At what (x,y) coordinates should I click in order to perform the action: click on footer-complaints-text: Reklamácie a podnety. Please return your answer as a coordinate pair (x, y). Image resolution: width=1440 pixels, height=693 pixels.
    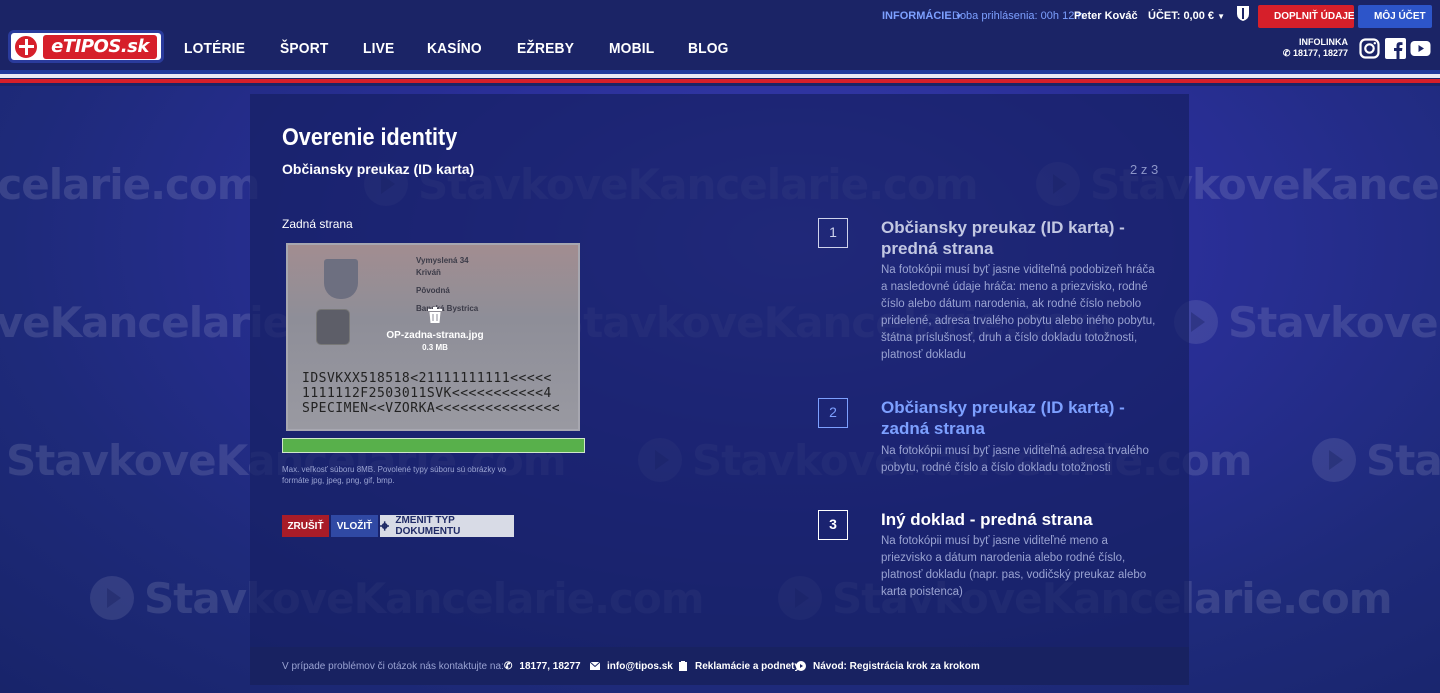
    Looking at the image, I should click on (748, 666).